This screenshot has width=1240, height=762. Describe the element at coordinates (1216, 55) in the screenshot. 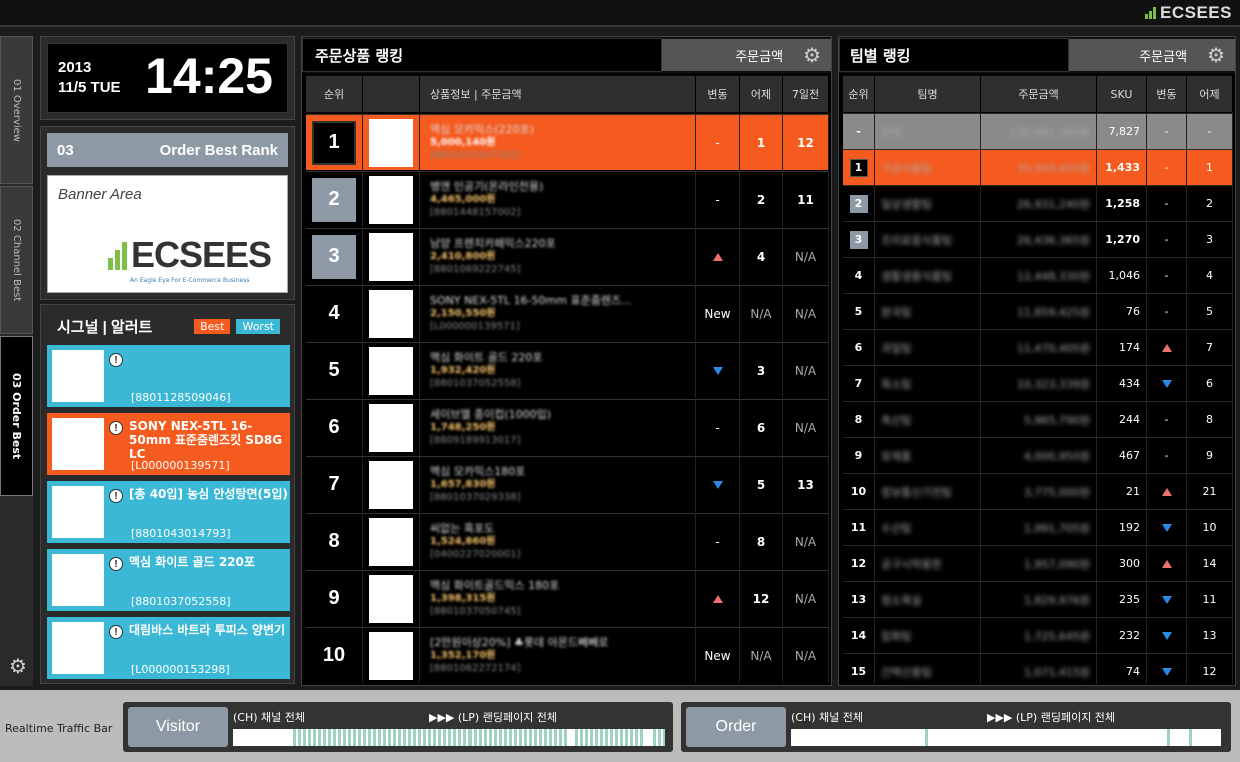

I see `team-settings-gear-icon: ⚙` at that location.